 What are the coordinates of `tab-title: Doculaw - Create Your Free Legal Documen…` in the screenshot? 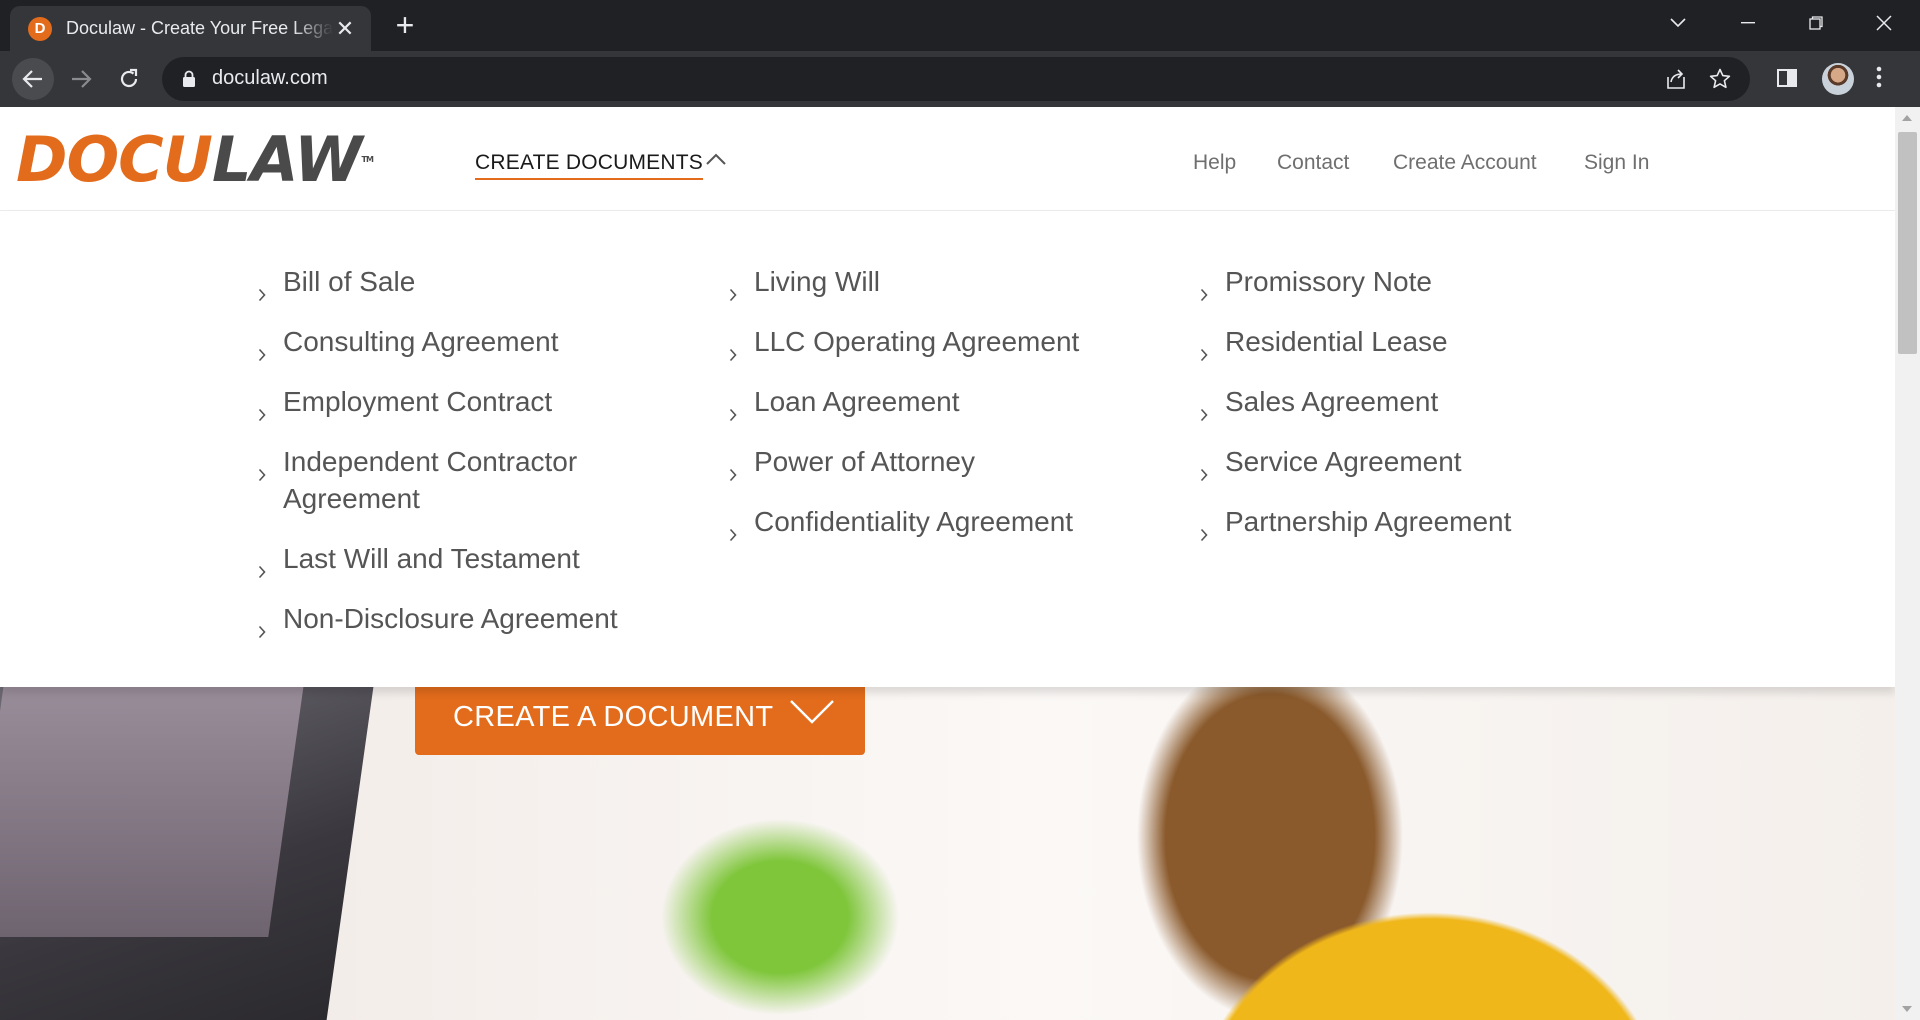 It's located at (199, 28).